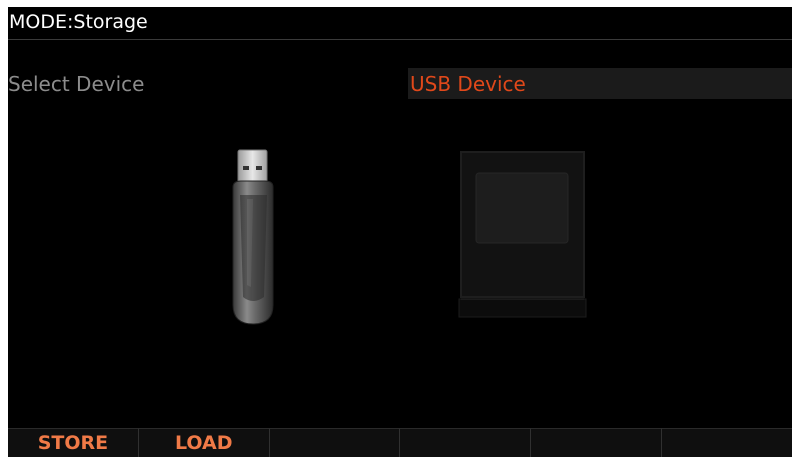 This screenshot has height=457, width=800. Describe the element at coordinates (204, 442) in the screenshot. I see `softkey-load: LOAD` at that location.